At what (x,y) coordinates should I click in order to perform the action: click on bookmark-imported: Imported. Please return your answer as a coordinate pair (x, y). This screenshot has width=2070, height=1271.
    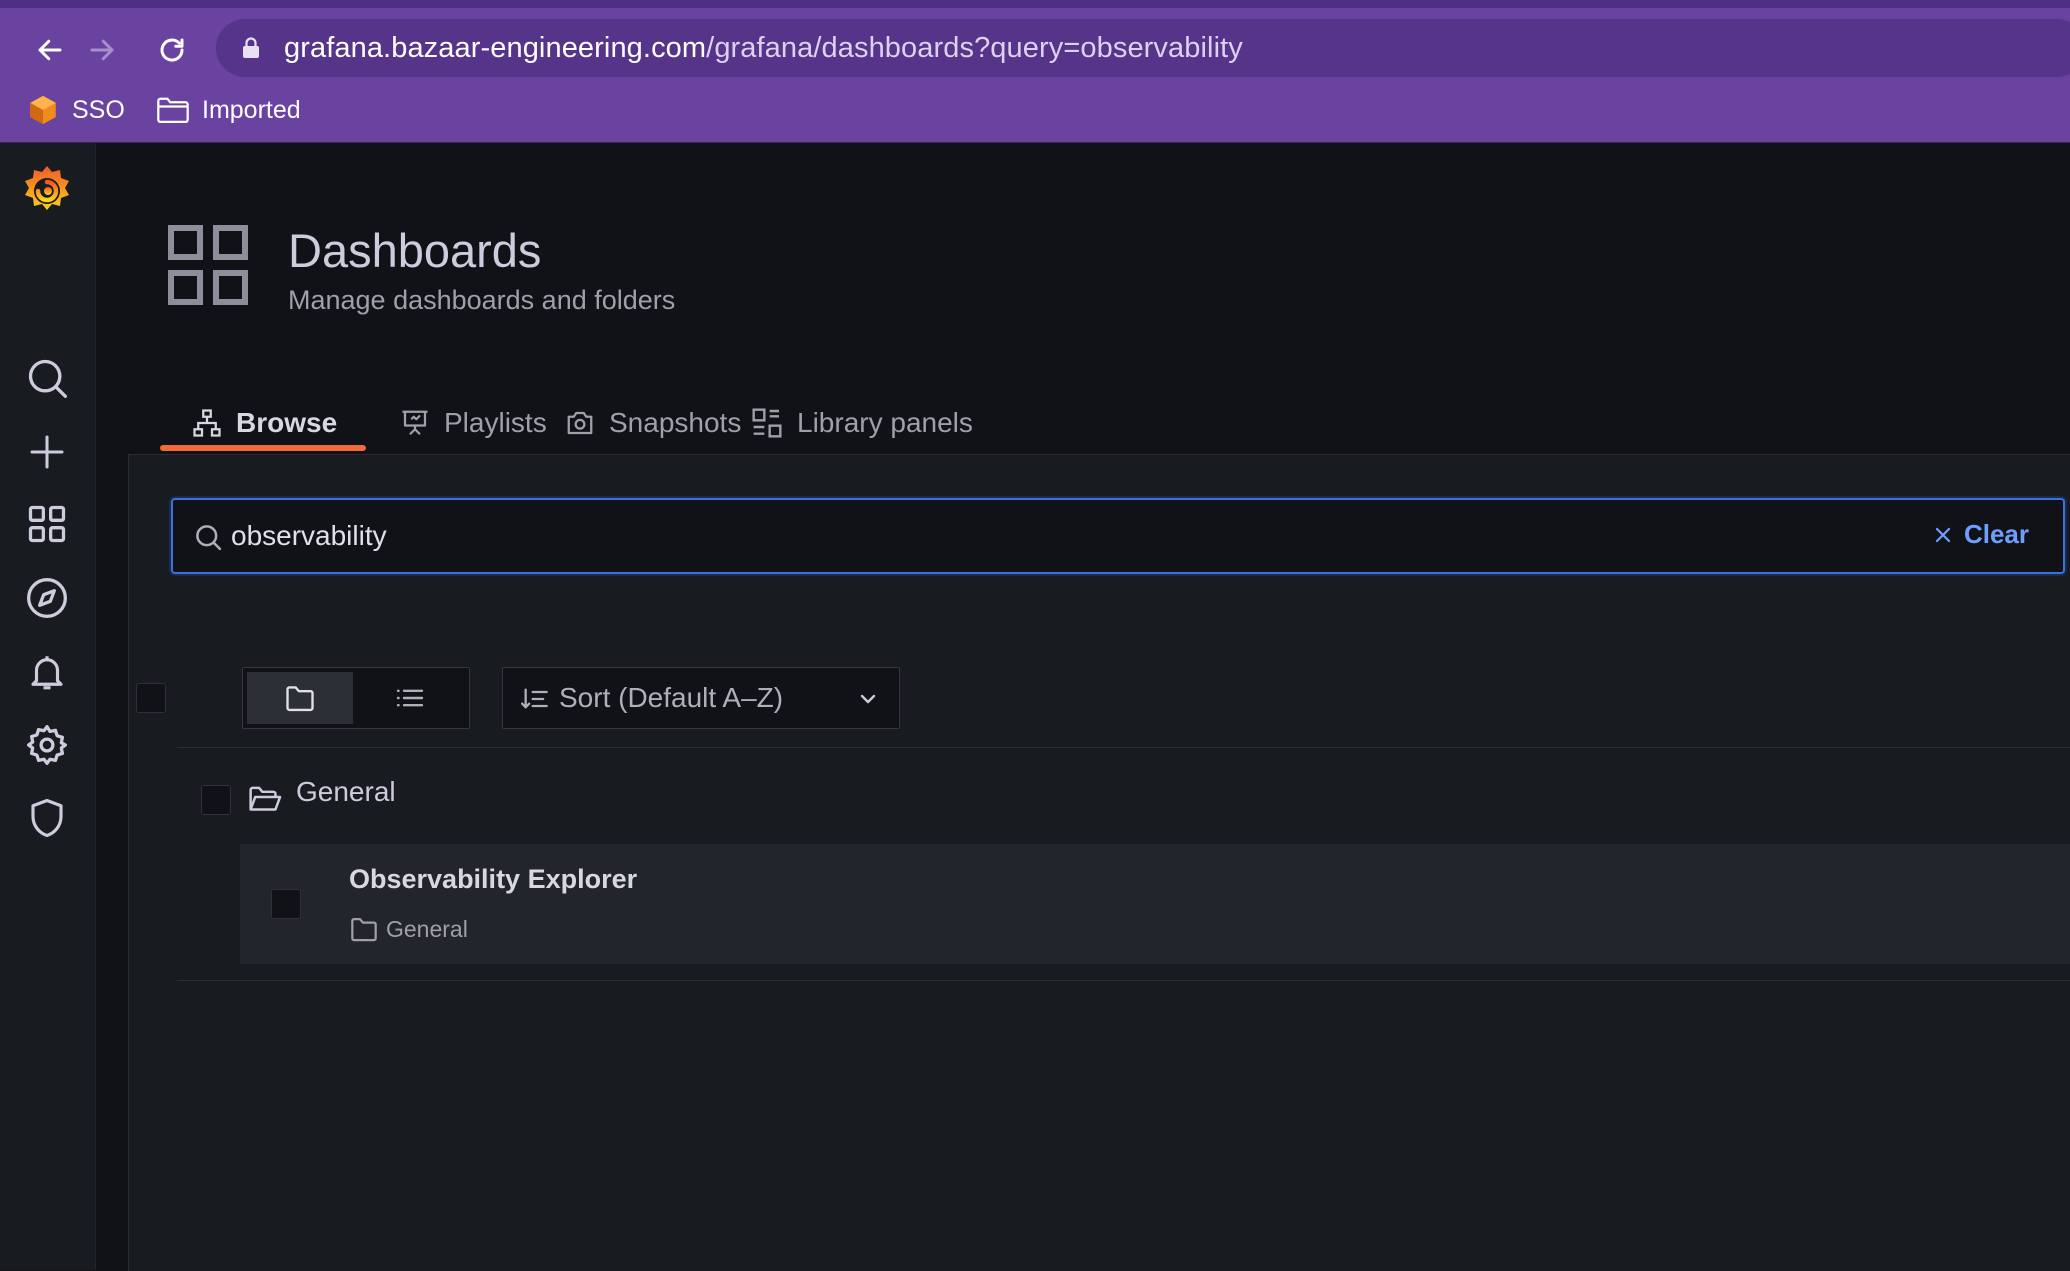
    Looking at the image, I should click on (228, 110).